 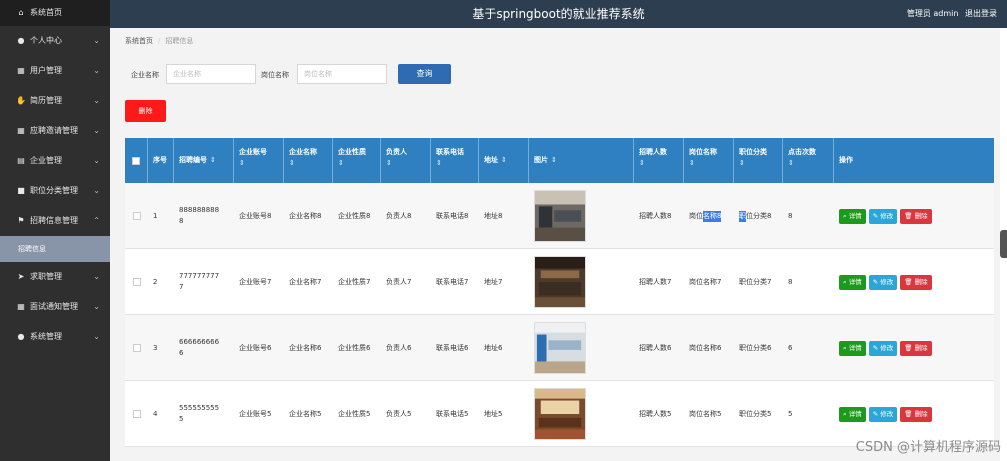 What do you see at coordinates (709, 160) in the screenshot?
I see `header-job: 岗位名称 ⇕` at bounding box center [709, 160].